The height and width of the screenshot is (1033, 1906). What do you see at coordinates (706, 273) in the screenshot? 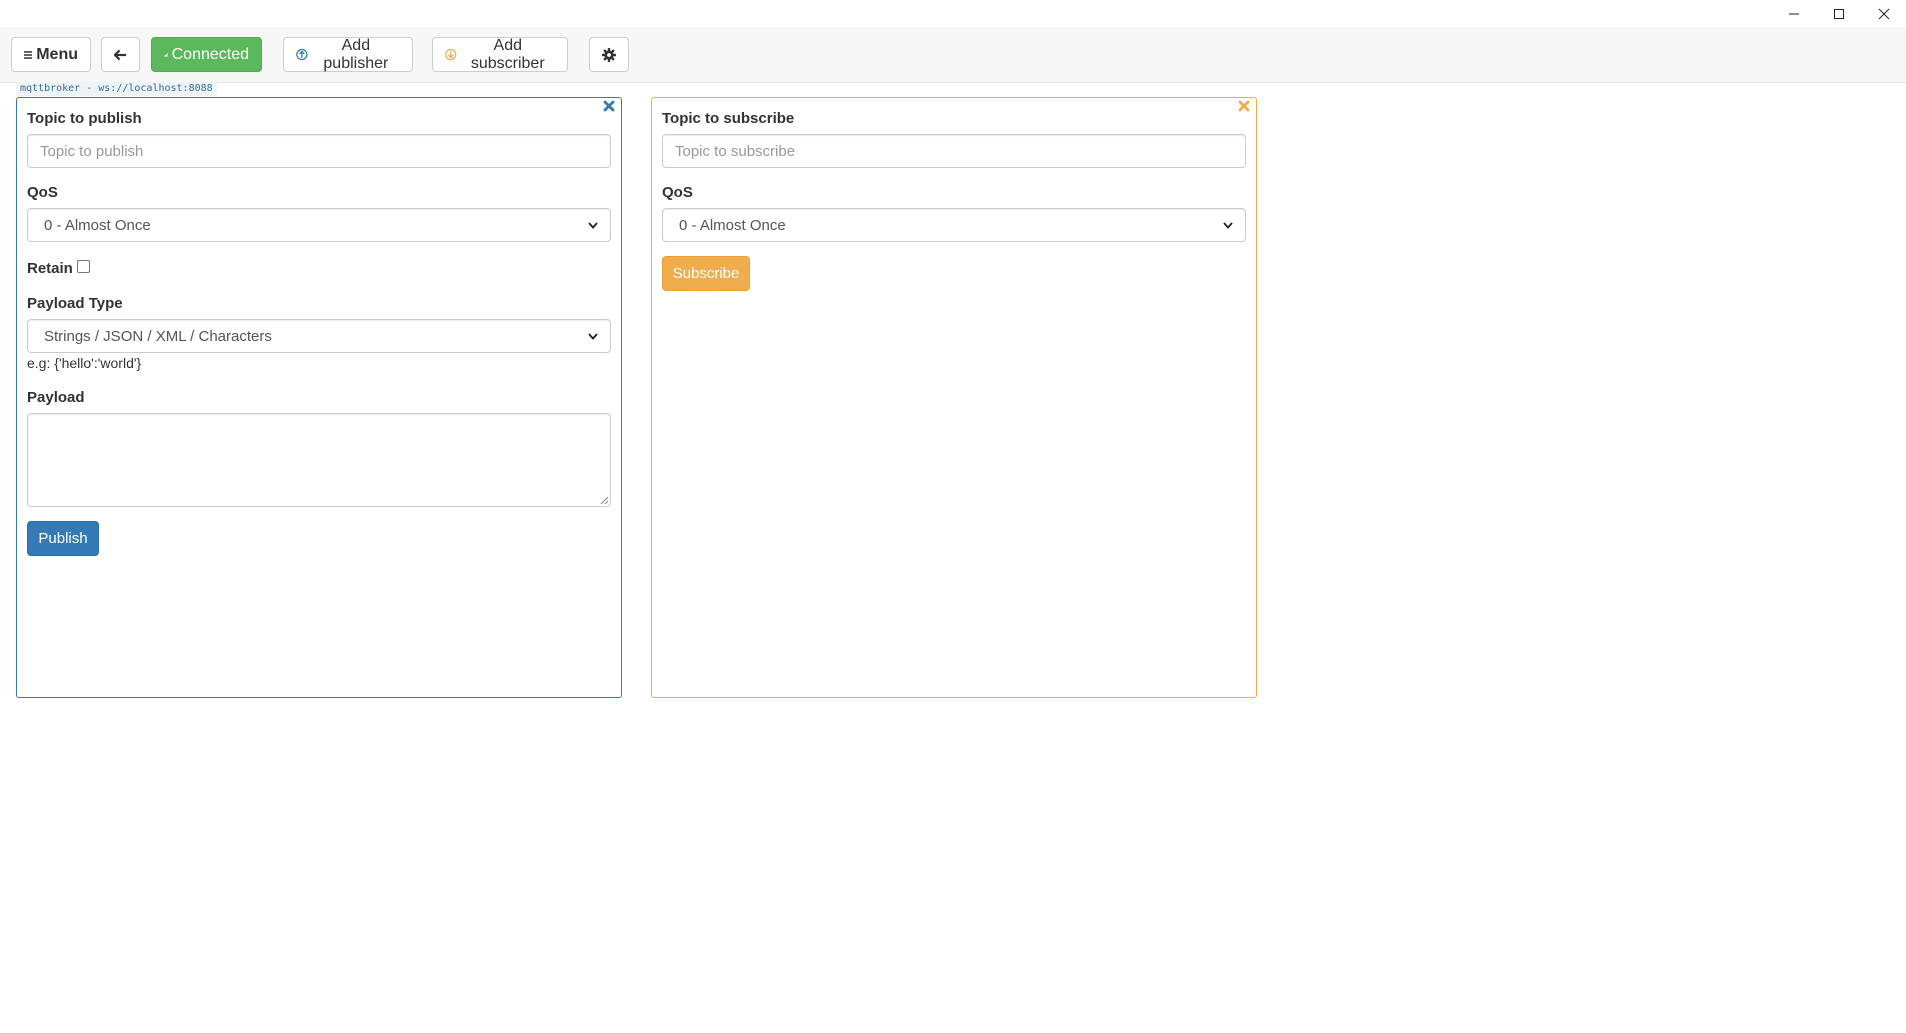
I see `subscribe-button: Subscribe` at bounding box center [706, 273].